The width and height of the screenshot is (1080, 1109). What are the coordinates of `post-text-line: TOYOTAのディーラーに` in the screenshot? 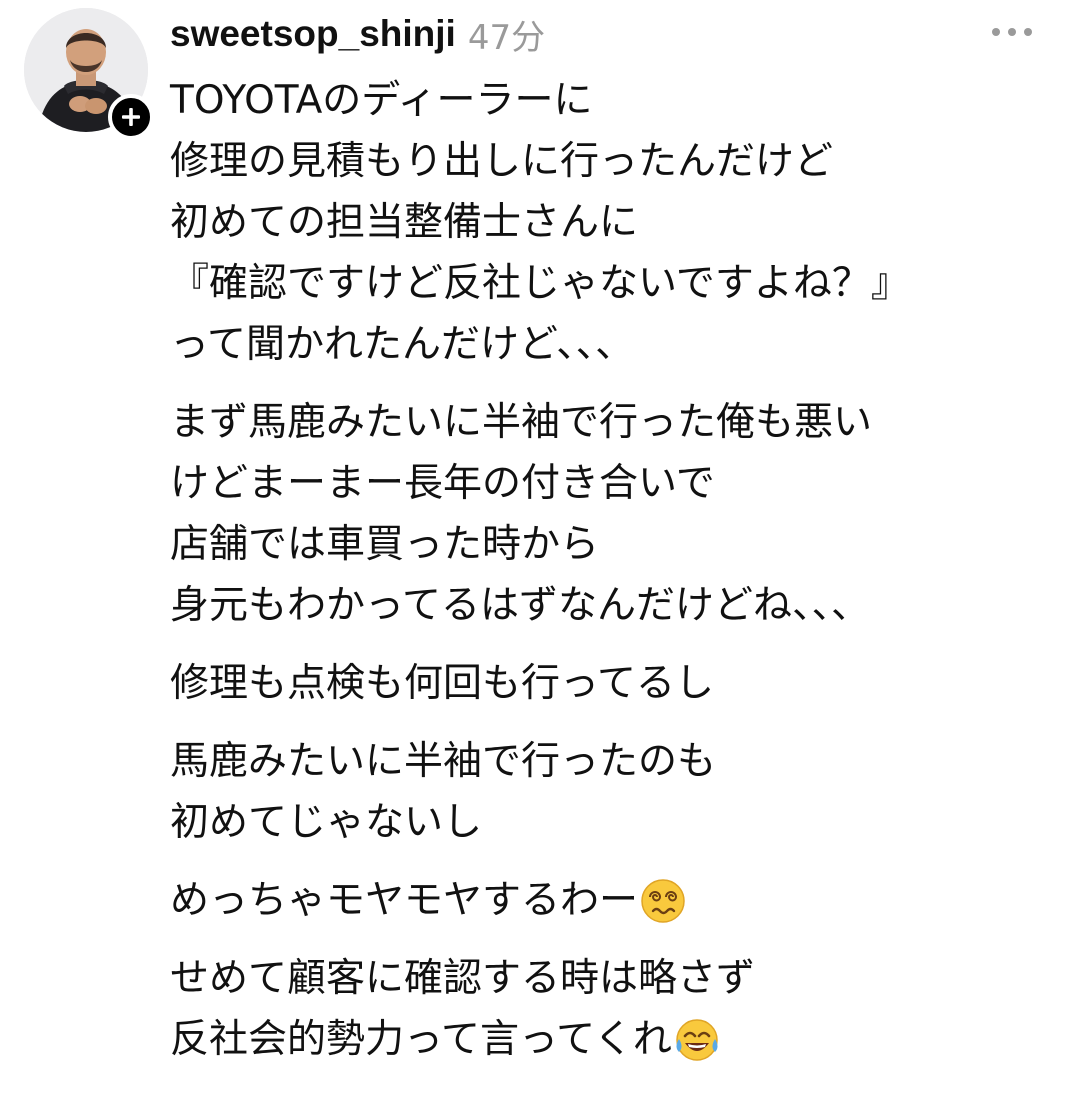 It's located at (610, 100).